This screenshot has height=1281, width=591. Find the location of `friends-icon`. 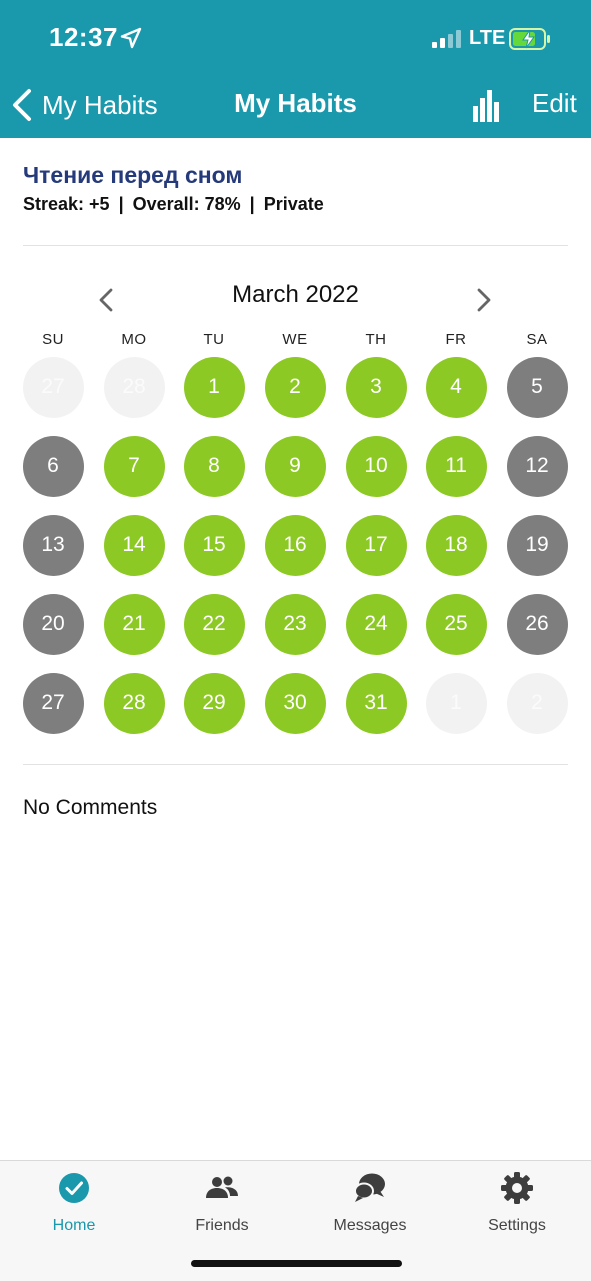

friends-icon is located at coordinates (222, 1187).